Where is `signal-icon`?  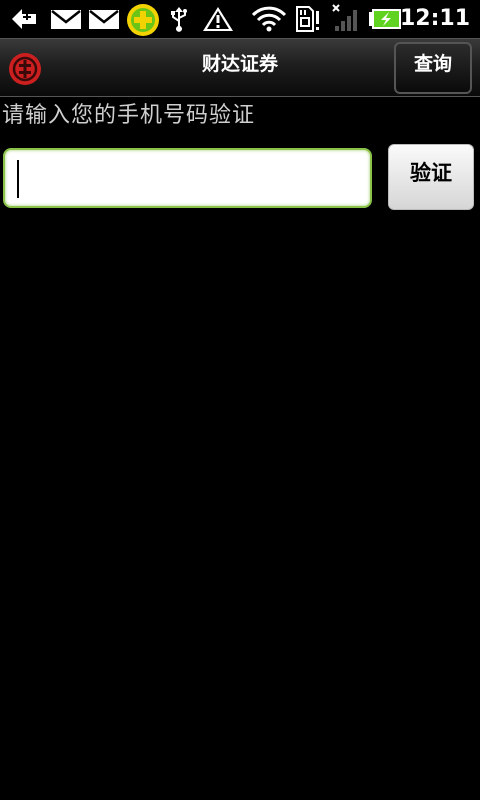
signal-icon is located at coordinates (344, 17).